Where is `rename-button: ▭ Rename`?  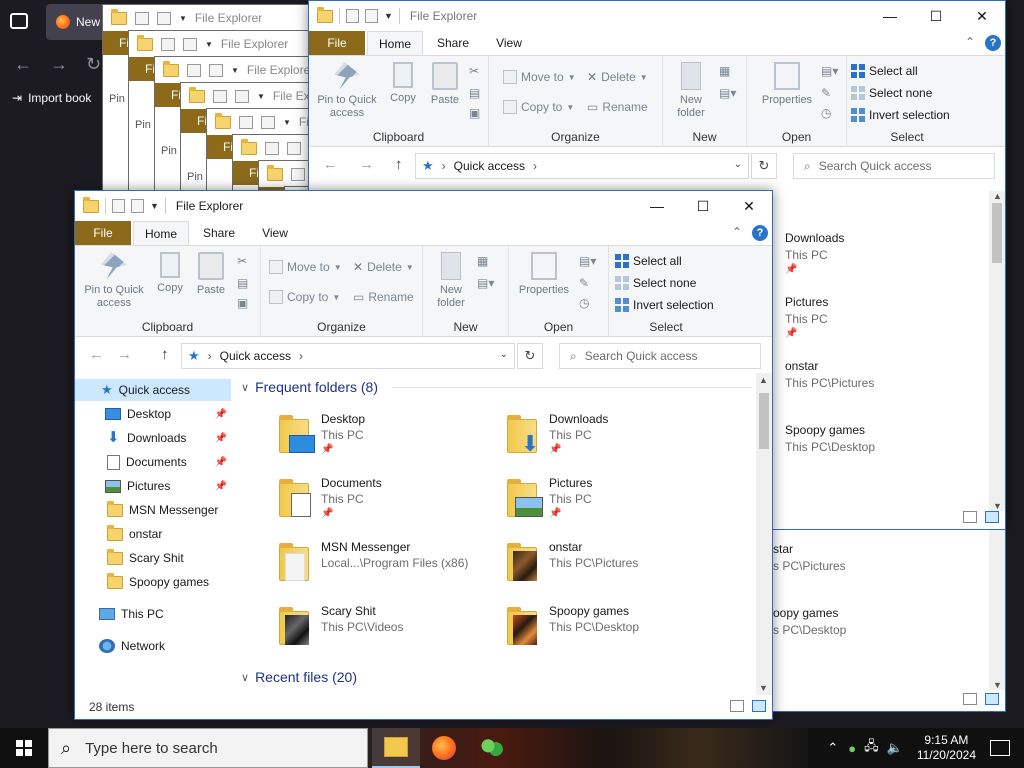
rename-button: ▭ Rename is located at coordinates (617, 107).